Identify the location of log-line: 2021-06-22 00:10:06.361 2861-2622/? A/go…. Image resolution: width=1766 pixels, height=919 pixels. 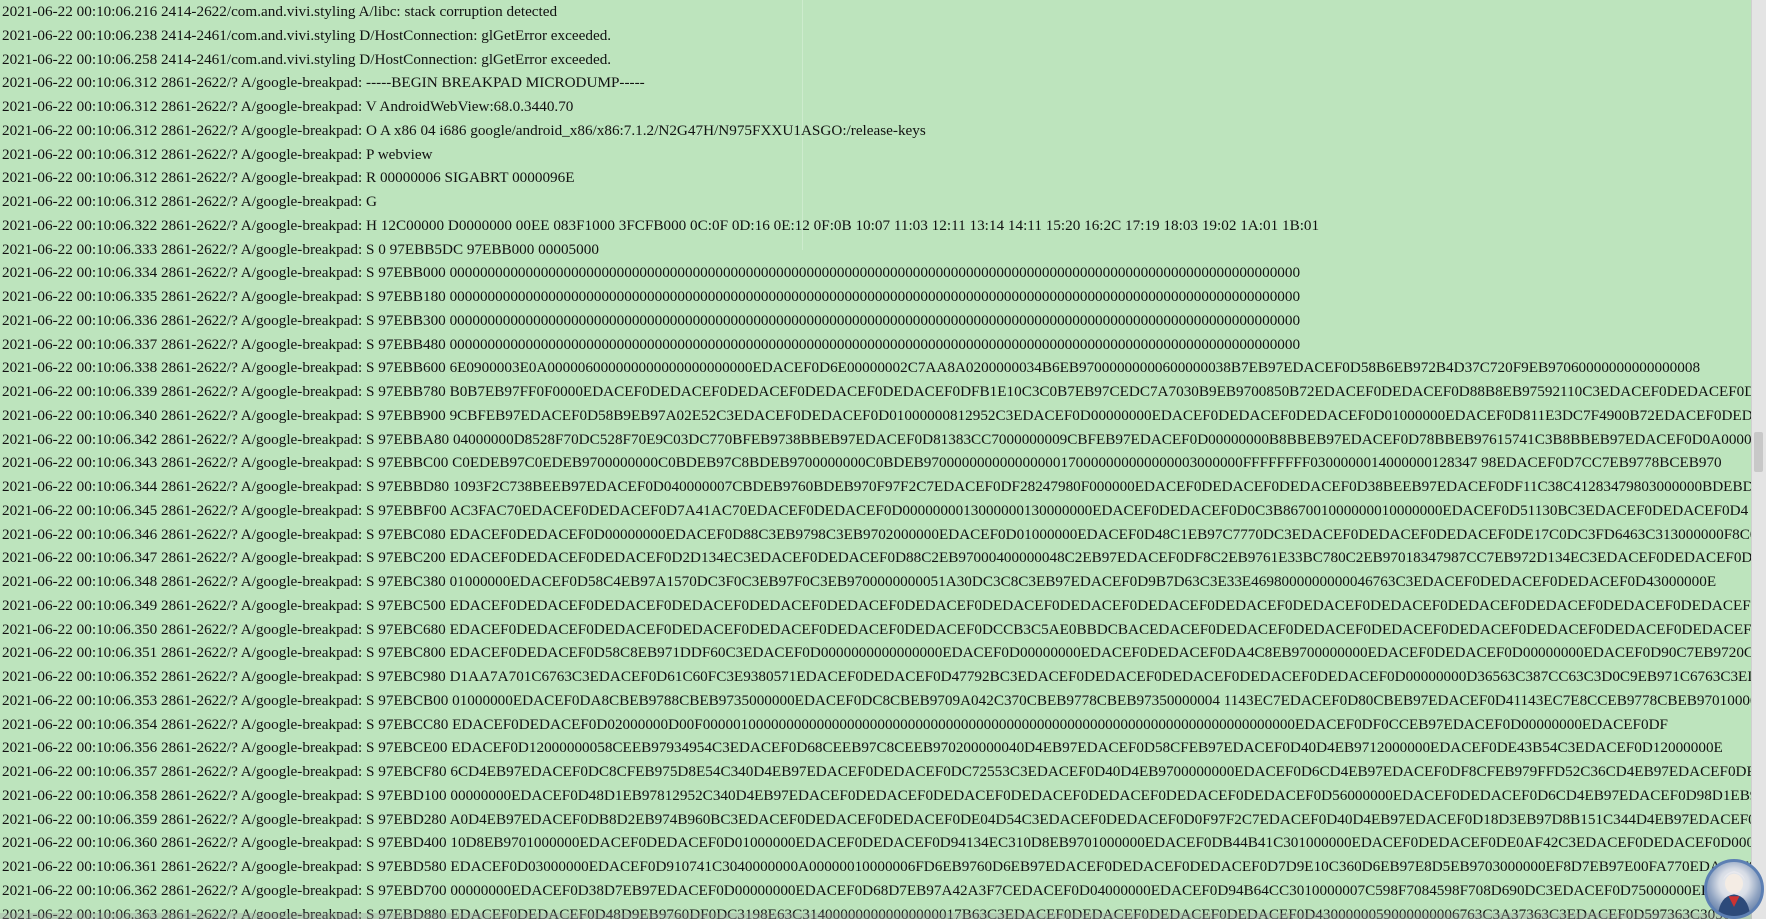
(877, 866).